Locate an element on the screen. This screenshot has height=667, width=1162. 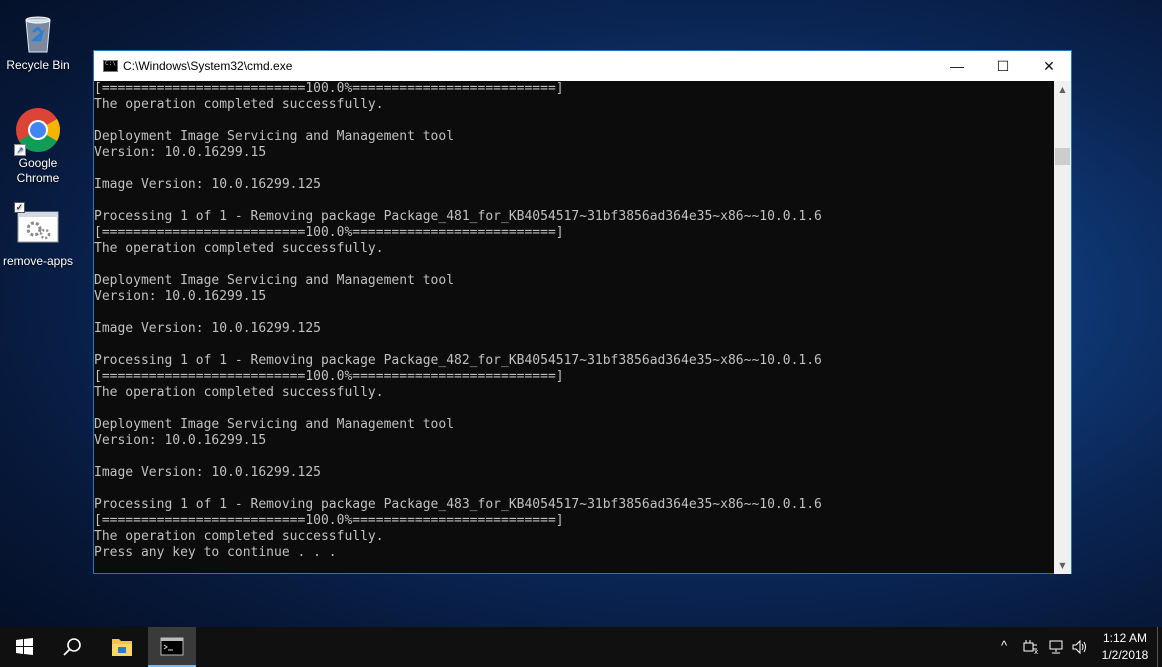
search-button is located at coordinates (72, 647).